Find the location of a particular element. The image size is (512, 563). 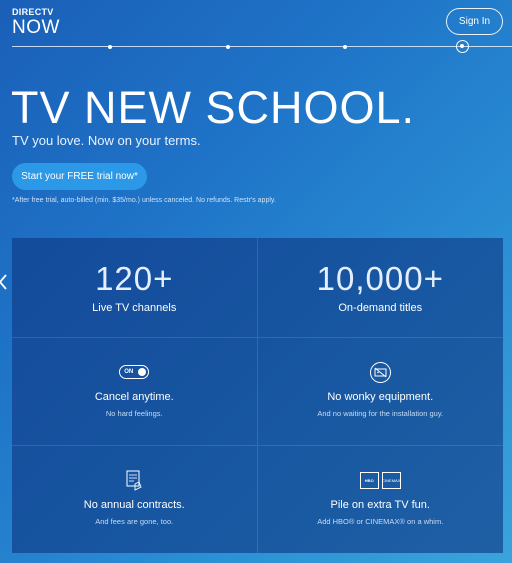

toggle-text: ON is located at coordinates (129, 372).